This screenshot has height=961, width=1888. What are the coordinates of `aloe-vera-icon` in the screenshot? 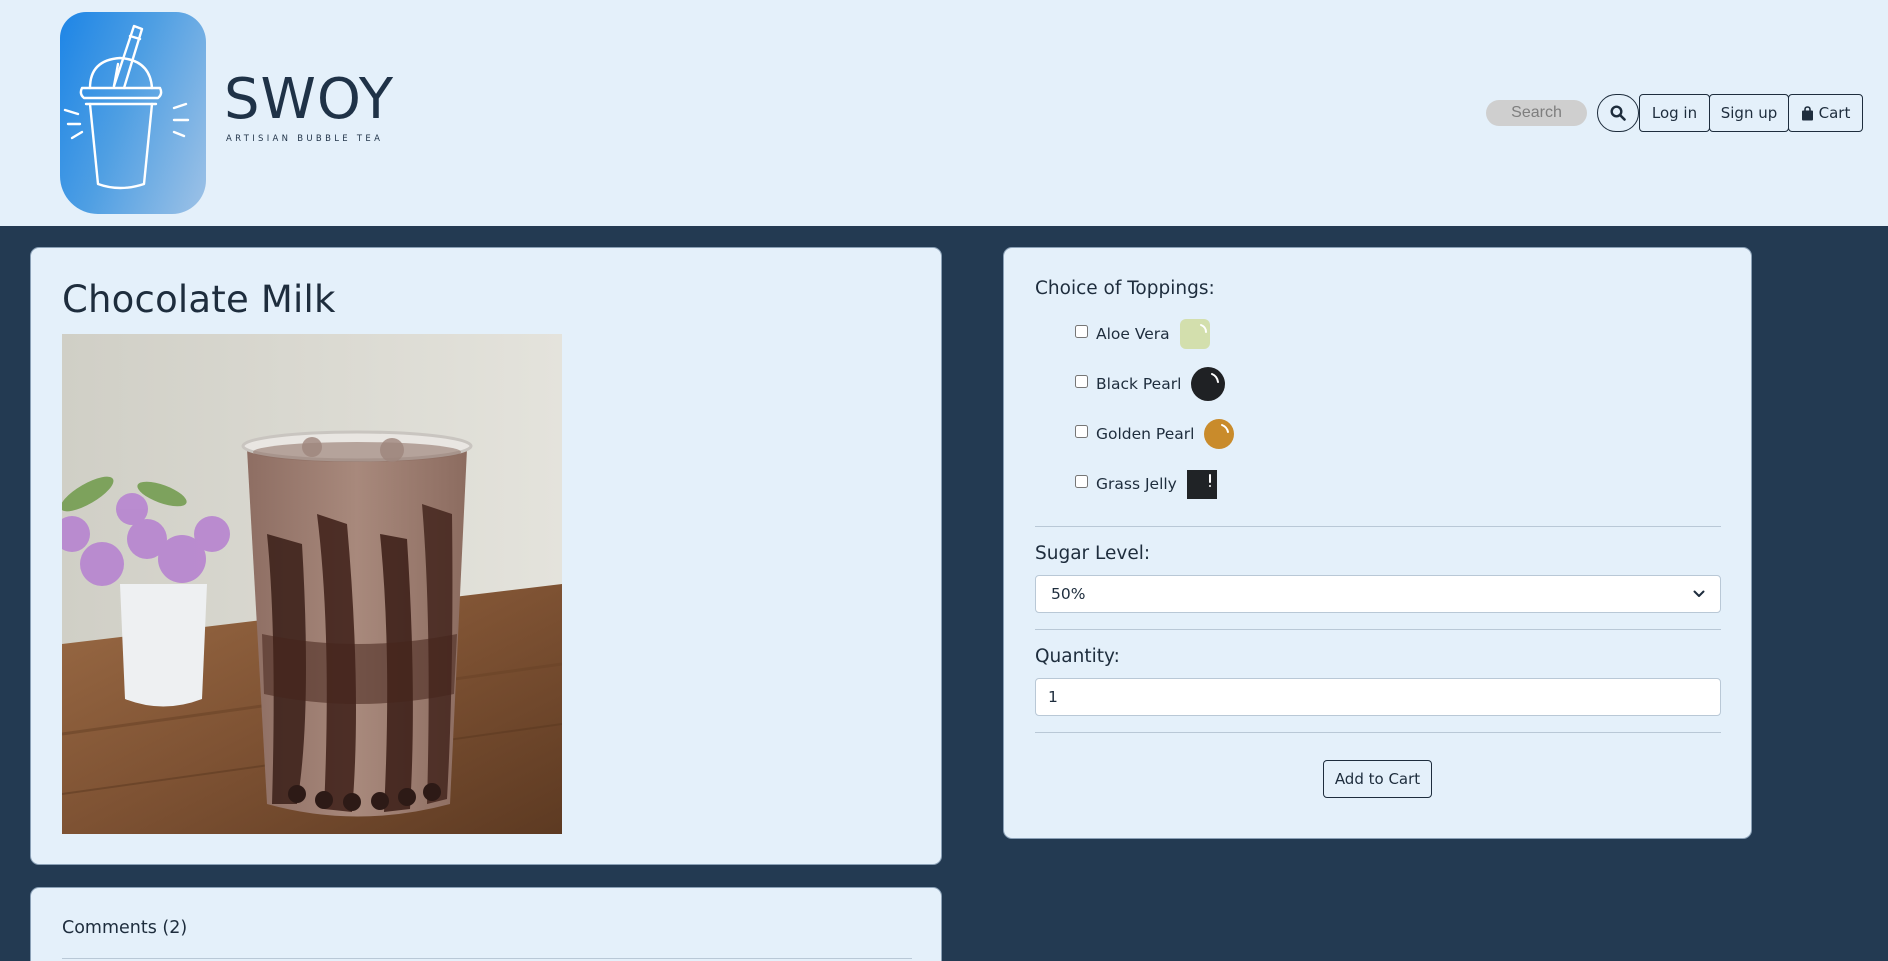 It's located at (1194, 334).